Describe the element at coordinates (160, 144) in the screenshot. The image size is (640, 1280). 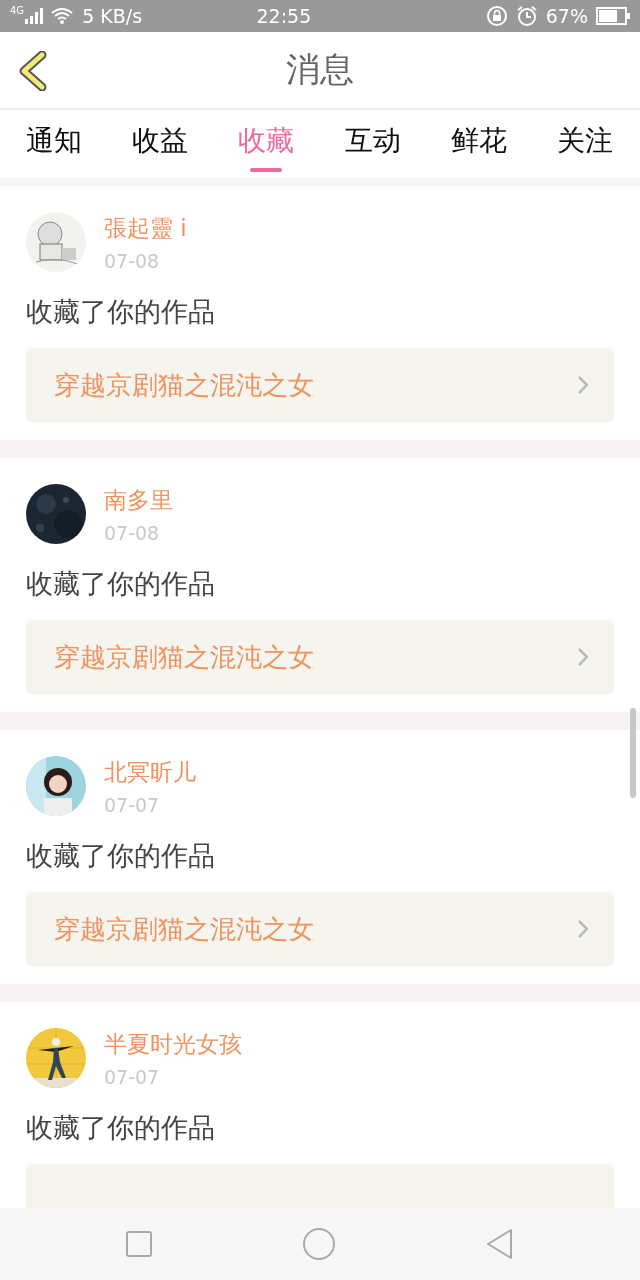
I see `tab: 收益` at that location.